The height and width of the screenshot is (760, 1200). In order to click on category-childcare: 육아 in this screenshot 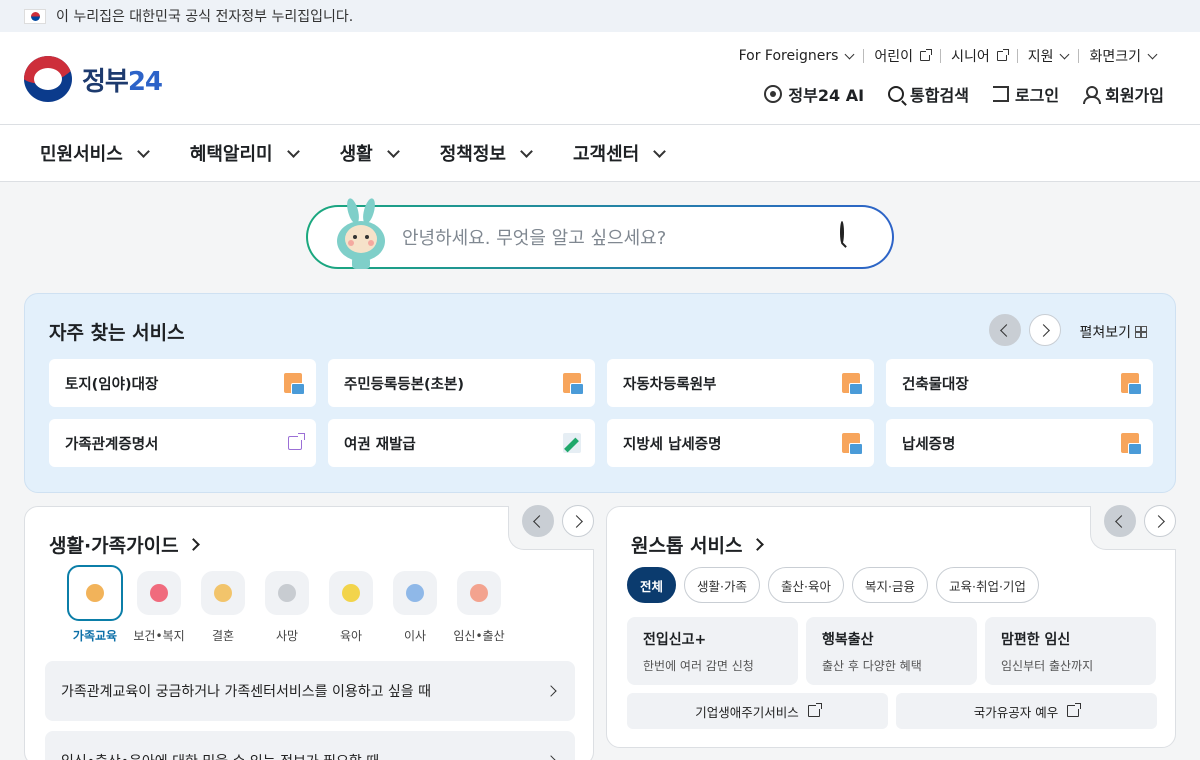, I will do `click(351, 607)`.